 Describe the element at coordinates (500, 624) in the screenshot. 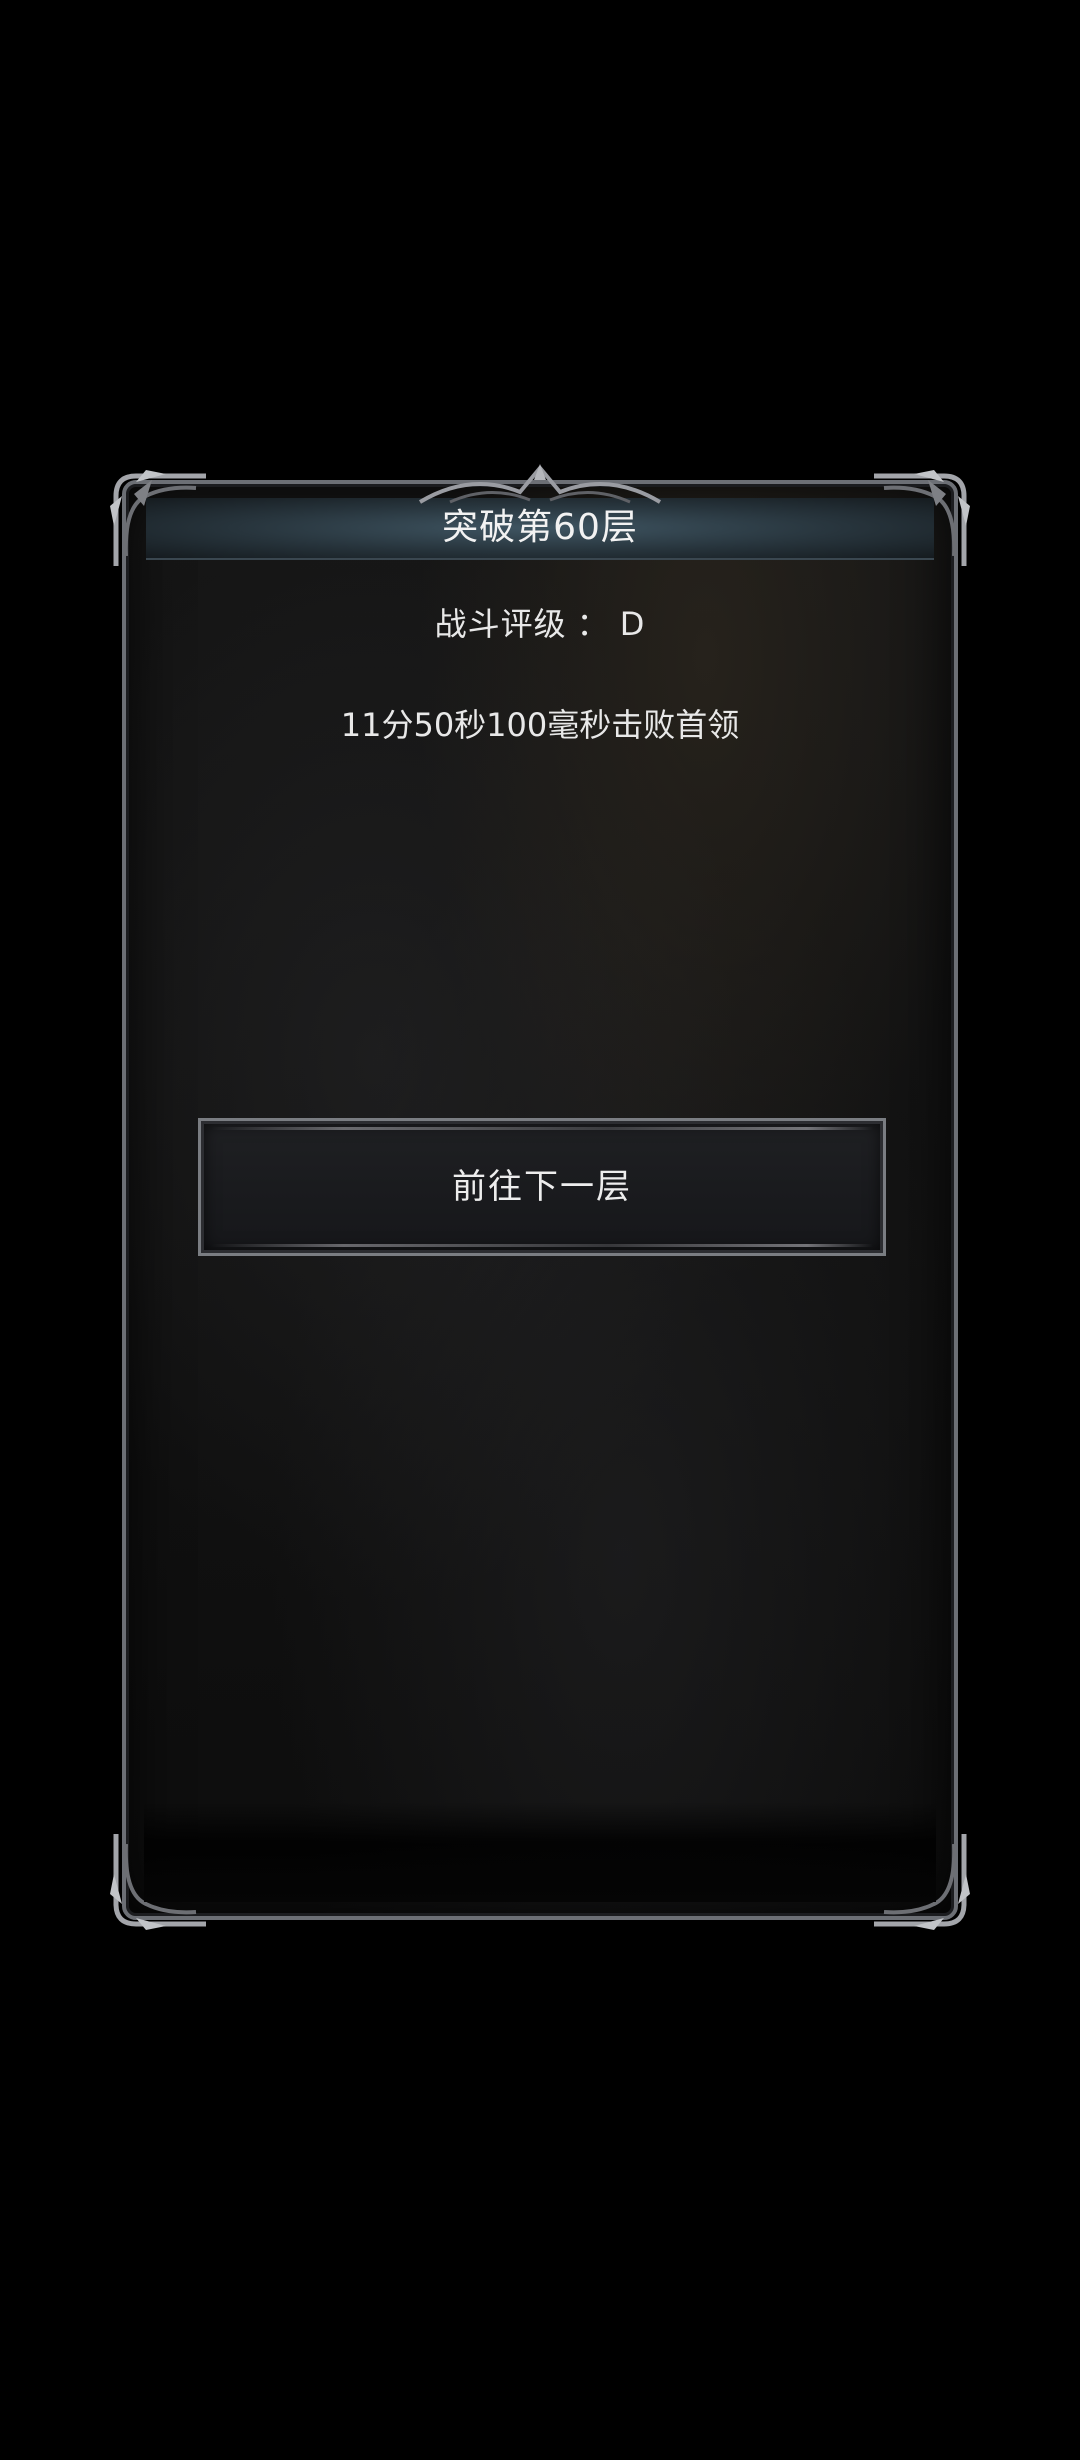

I see `battle-rating-label: 战斗评级` at that location.